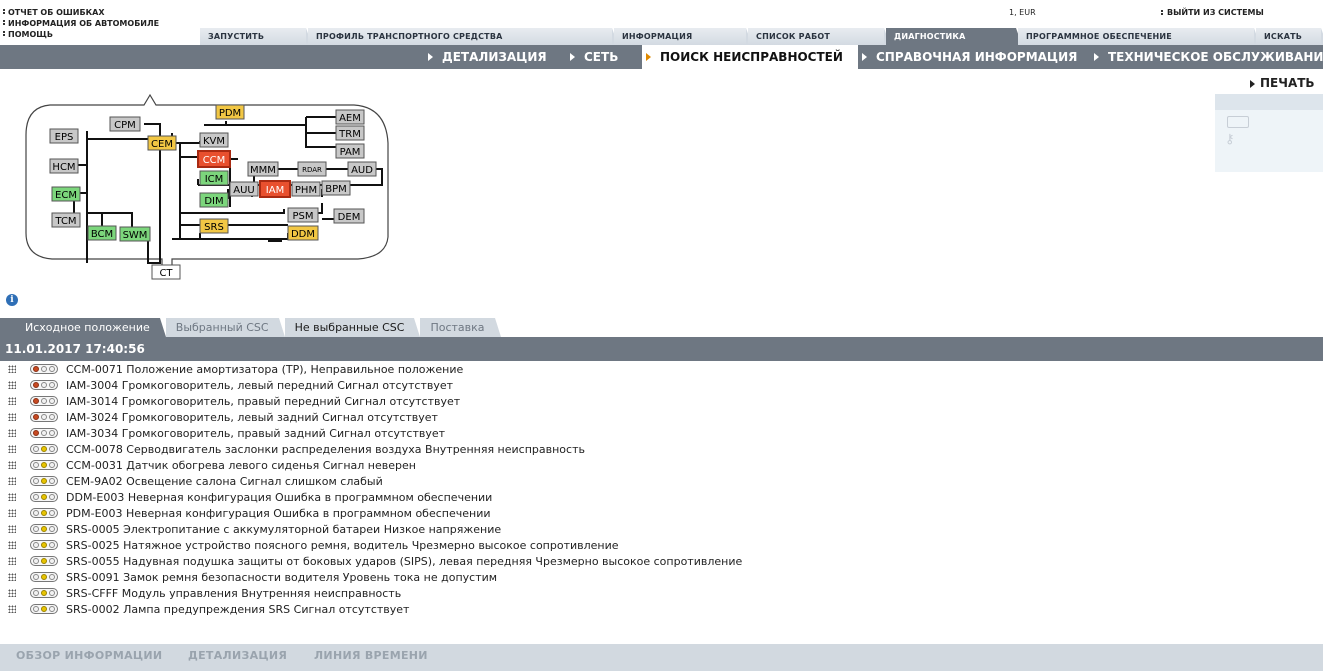 This screenshot has width=1323, height=671. Describe the element at coordinates (460, 327) in the screenshot. I see `rtab-delivery: Поставка` at that location.